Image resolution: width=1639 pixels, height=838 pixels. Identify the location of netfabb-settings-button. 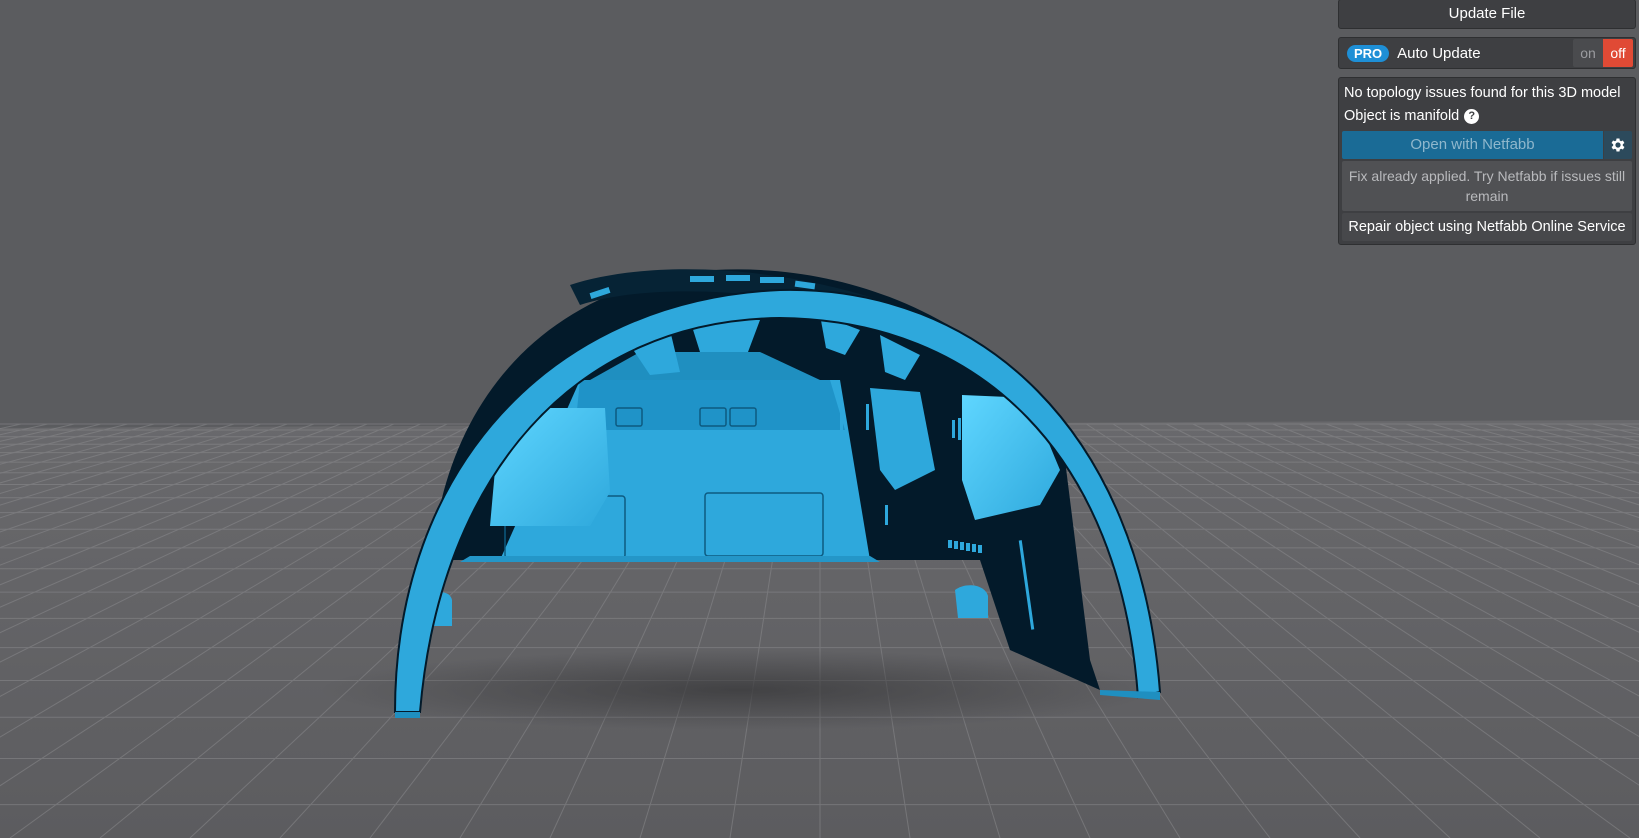
(1617, 145).